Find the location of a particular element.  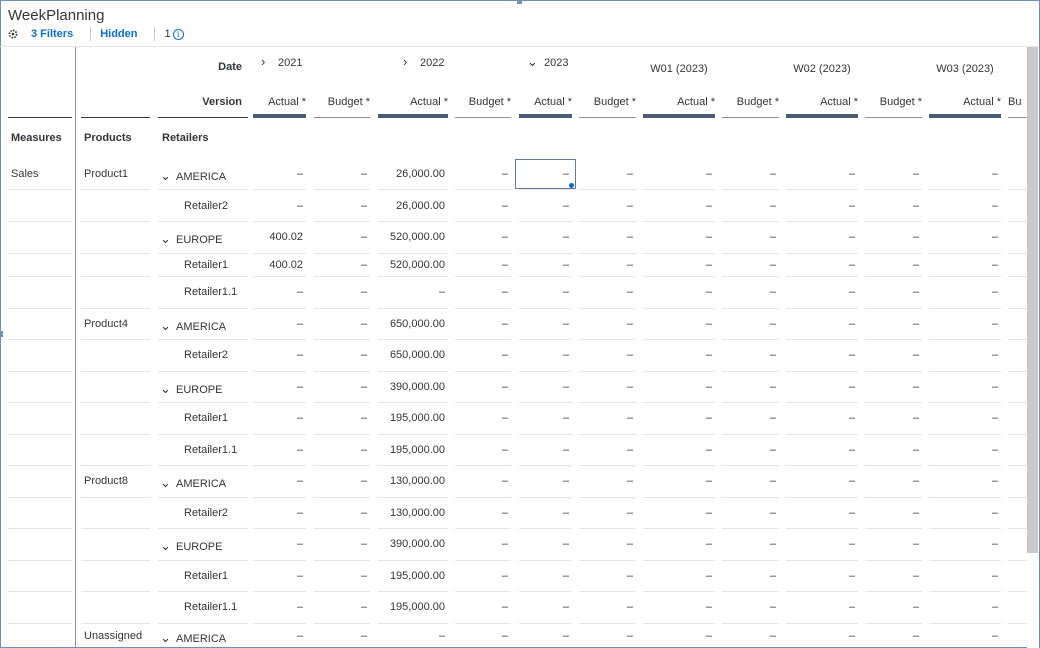

version-header-9: Budget * is located at coordinates (893, 102).